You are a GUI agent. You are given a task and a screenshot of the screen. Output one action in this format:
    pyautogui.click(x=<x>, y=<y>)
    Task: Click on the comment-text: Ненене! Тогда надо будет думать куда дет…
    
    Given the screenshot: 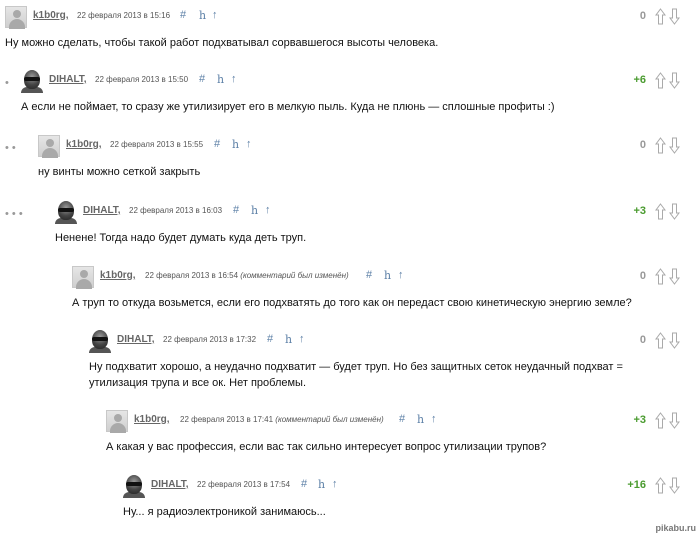 What is the action you would take?
    pyautogui.click(x=181, y=238)
    